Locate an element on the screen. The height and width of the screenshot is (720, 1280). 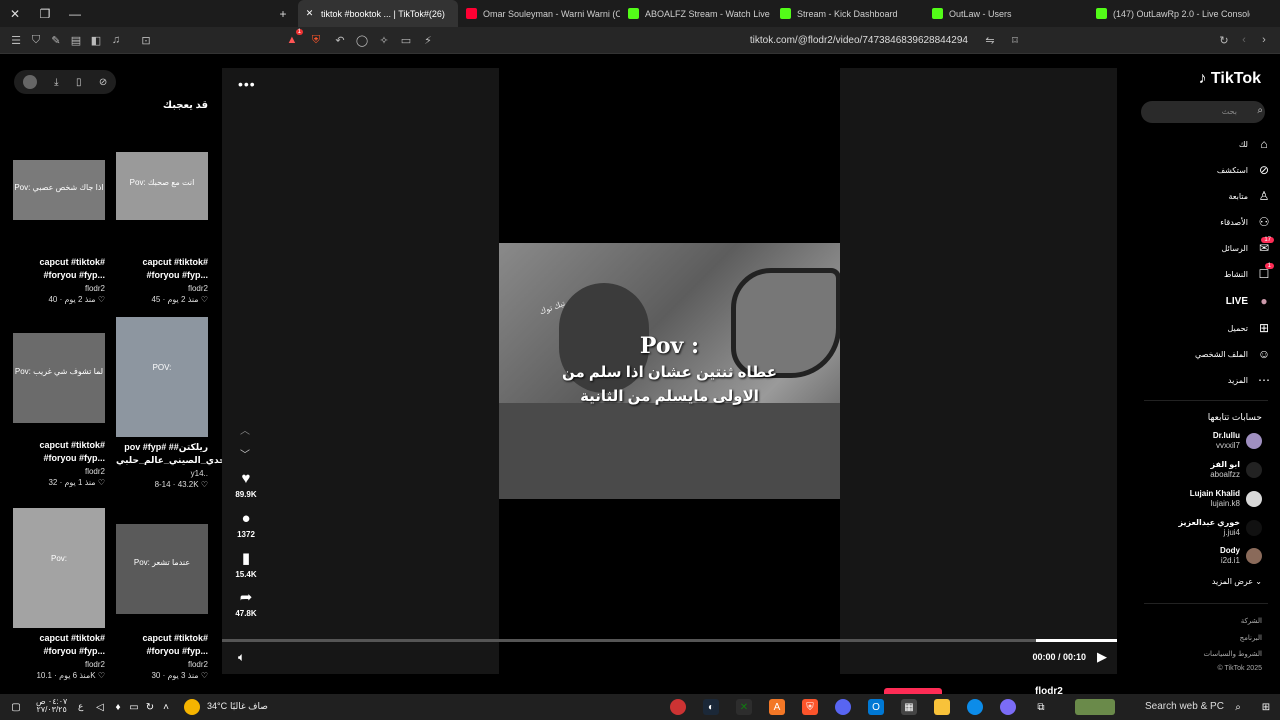
browser-tab: Omar Souleyman - Warni Warni (Offi is located at coordinates (540, 13).